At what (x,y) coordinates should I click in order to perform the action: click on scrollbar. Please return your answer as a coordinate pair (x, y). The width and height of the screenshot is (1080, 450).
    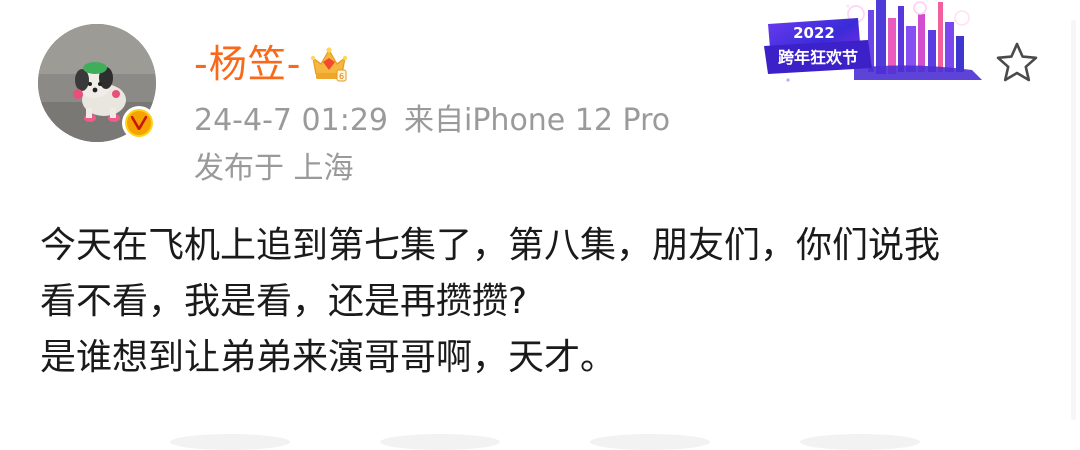
    Looking at the image, I should click on (1073, 220).